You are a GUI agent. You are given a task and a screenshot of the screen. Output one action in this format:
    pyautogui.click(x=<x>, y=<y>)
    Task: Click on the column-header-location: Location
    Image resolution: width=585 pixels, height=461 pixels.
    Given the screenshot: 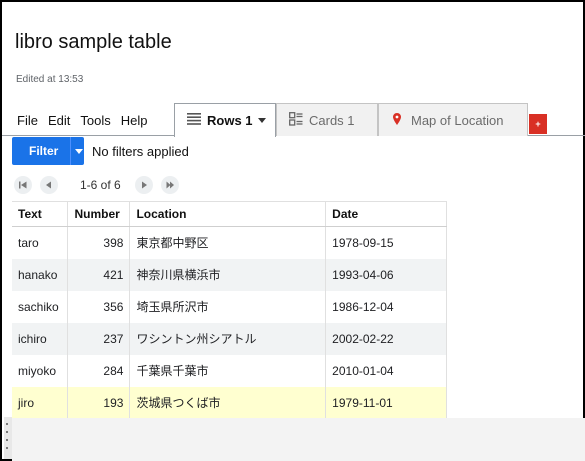 What is the action you would take?
    pyautogui.click(x=228, y=214)
    